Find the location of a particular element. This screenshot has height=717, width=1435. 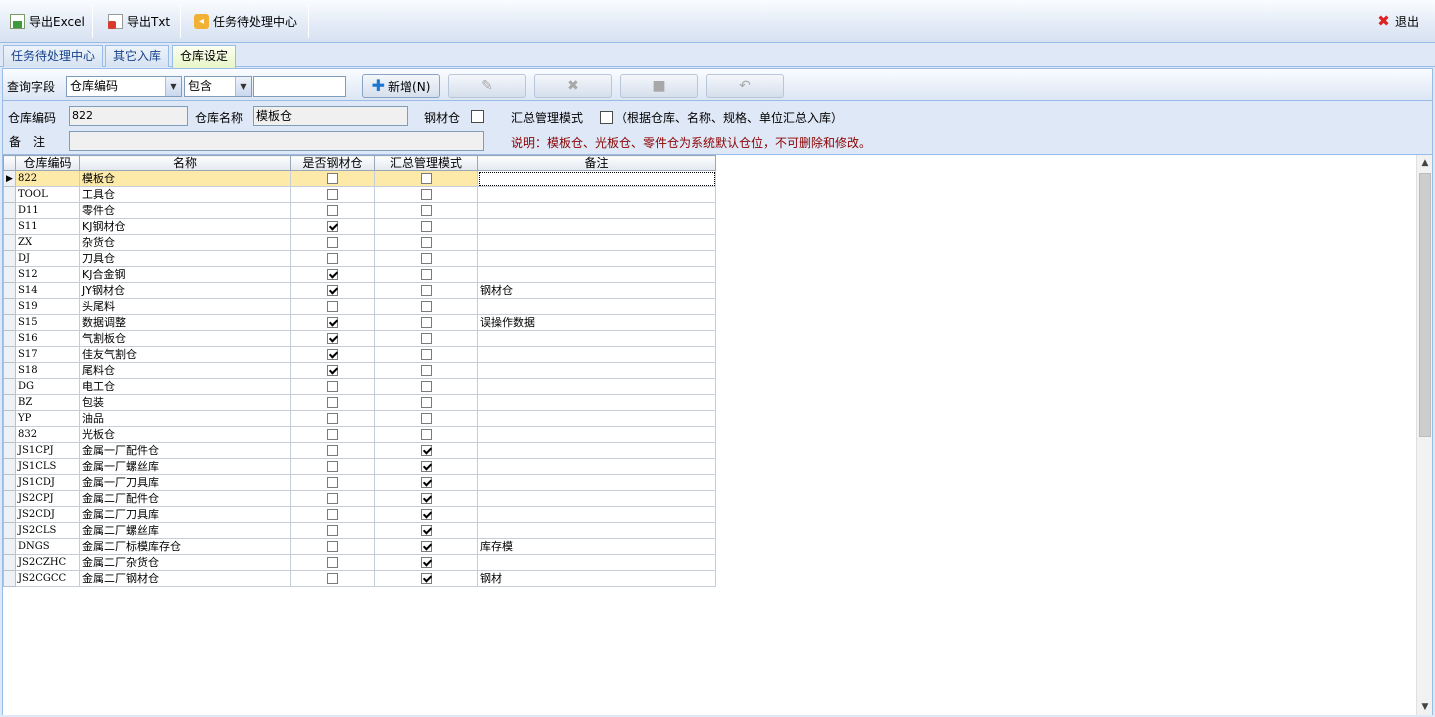

exit-button: ✖ 退出 is located at coordinates (1397, 21).